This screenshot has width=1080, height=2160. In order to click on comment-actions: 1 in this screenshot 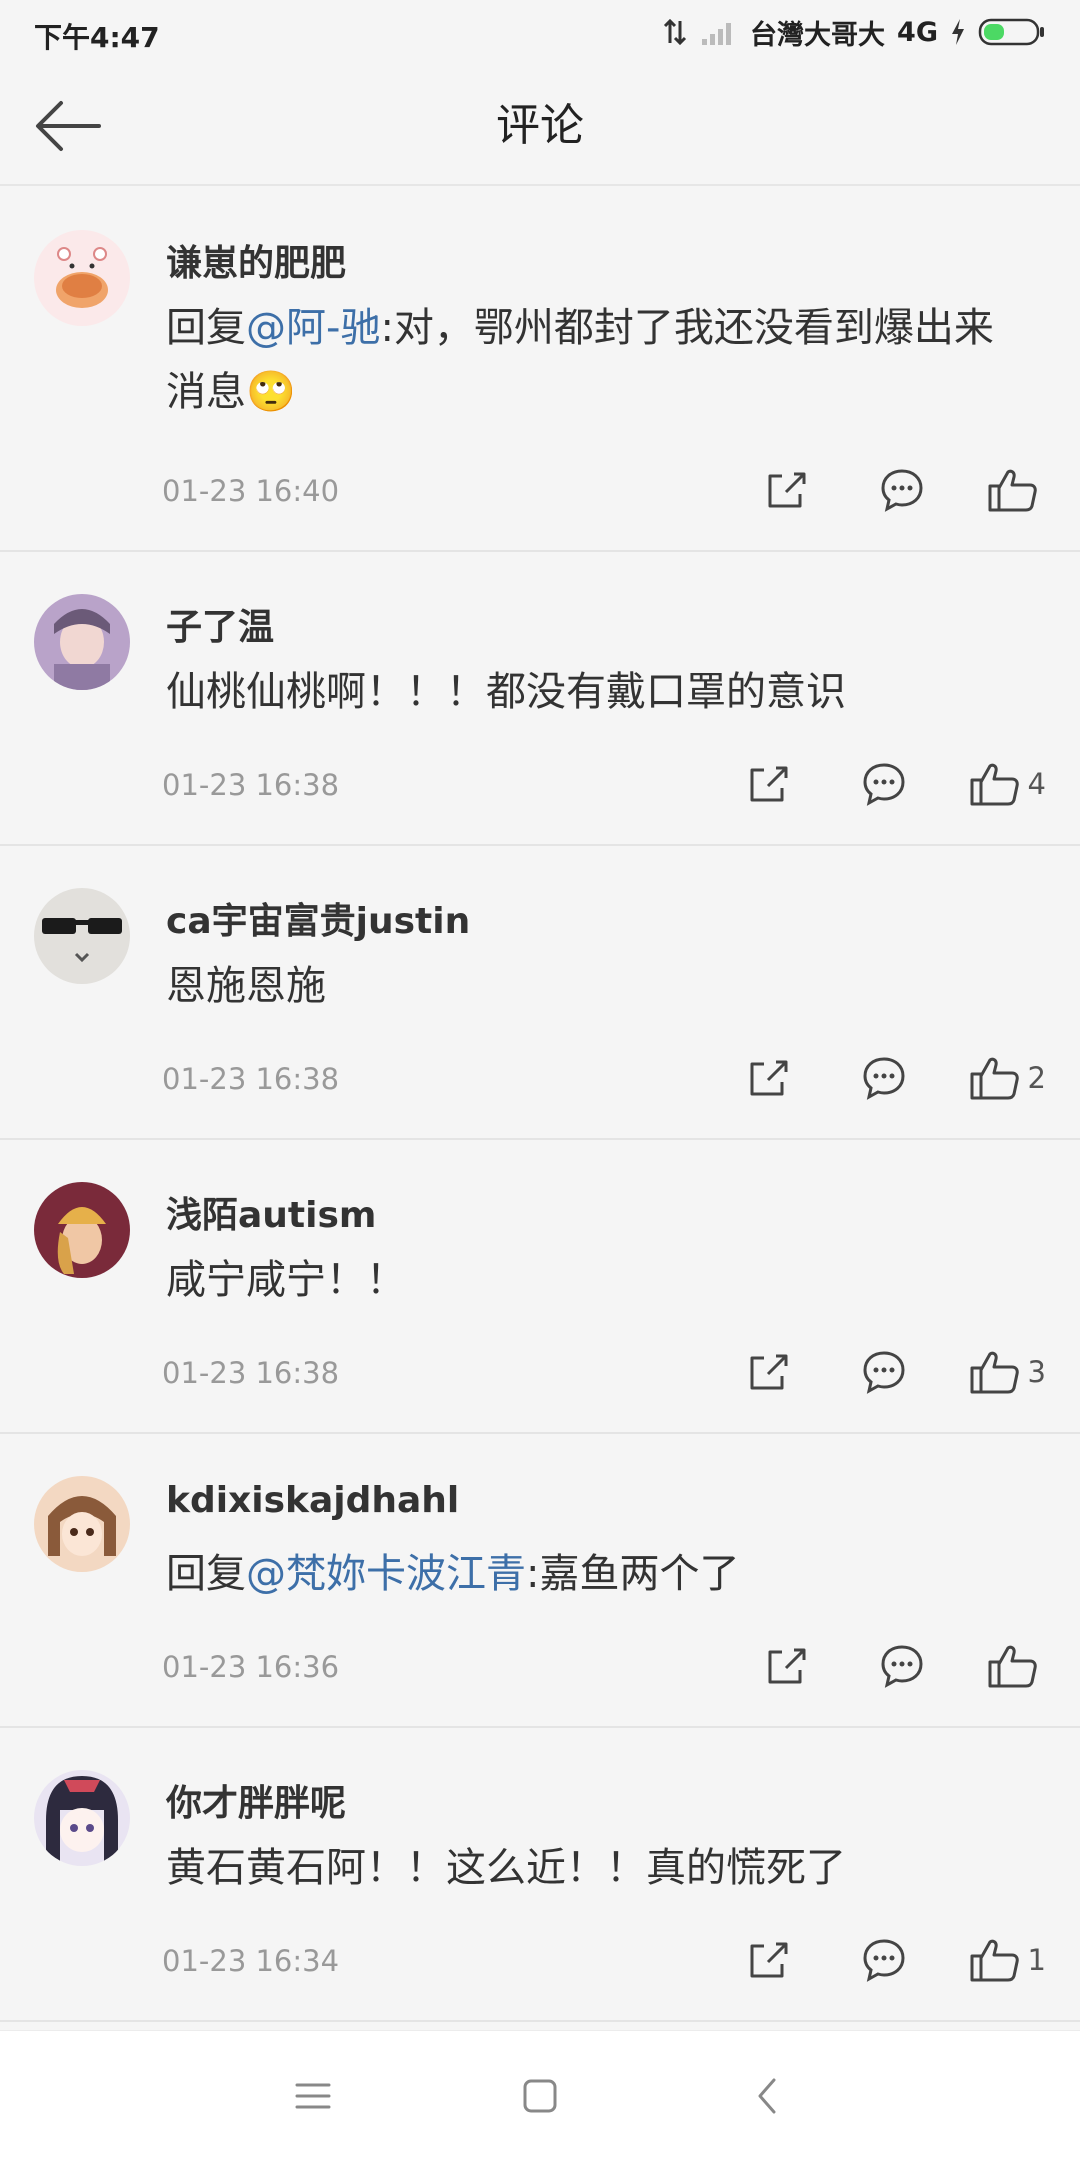, I will do `click(892, 1960)`.